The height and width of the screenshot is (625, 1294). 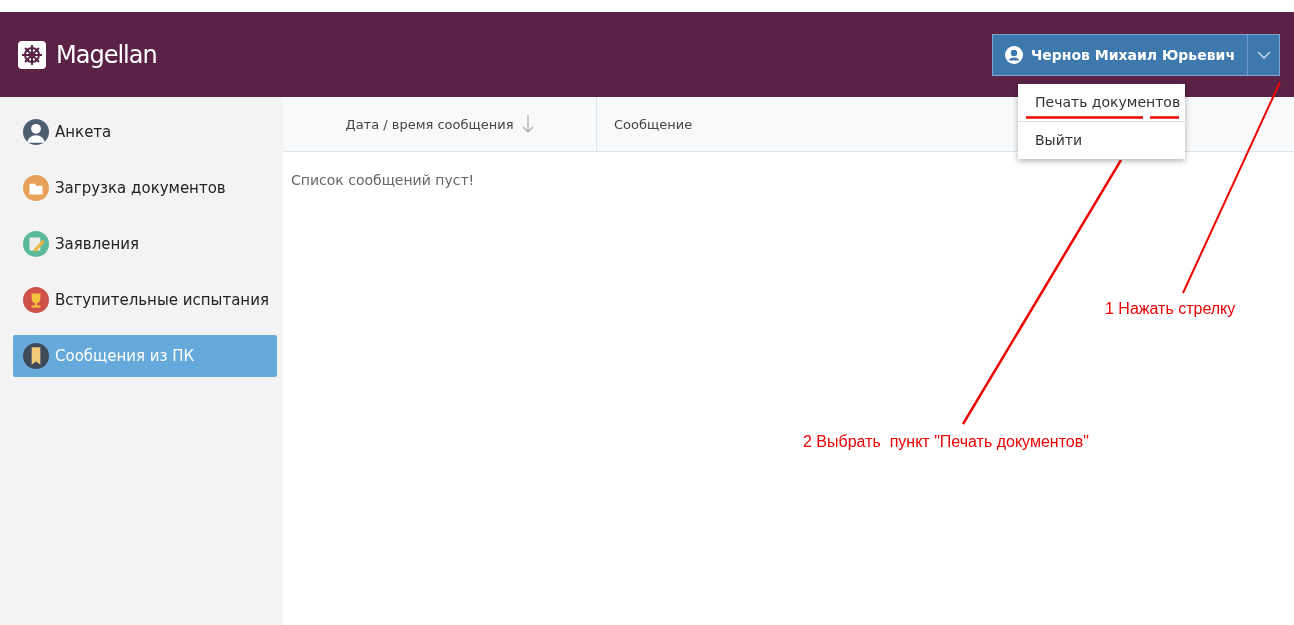 What do you see at coordinates (440, 124) in the screenshot?
I see `column-header: Дата / время сообщения` at bounding box center [440, 124].